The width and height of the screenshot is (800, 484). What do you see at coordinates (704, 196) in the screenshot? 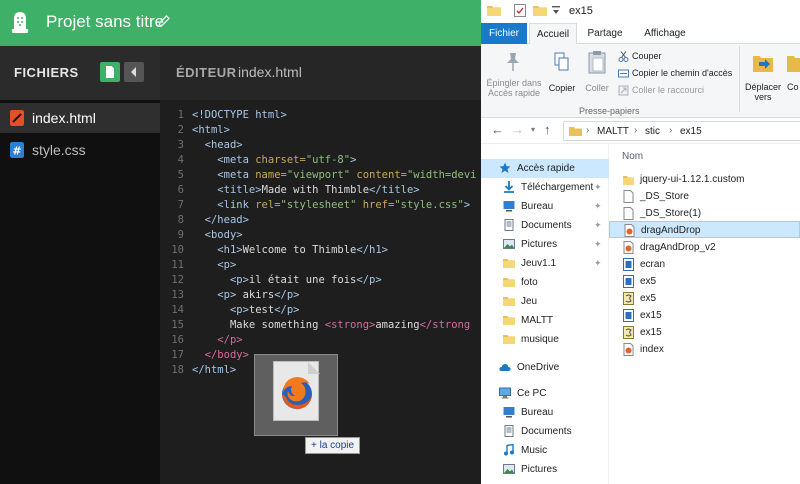
I see `list-item: _DS_Store` at bounding box center [704, 196].